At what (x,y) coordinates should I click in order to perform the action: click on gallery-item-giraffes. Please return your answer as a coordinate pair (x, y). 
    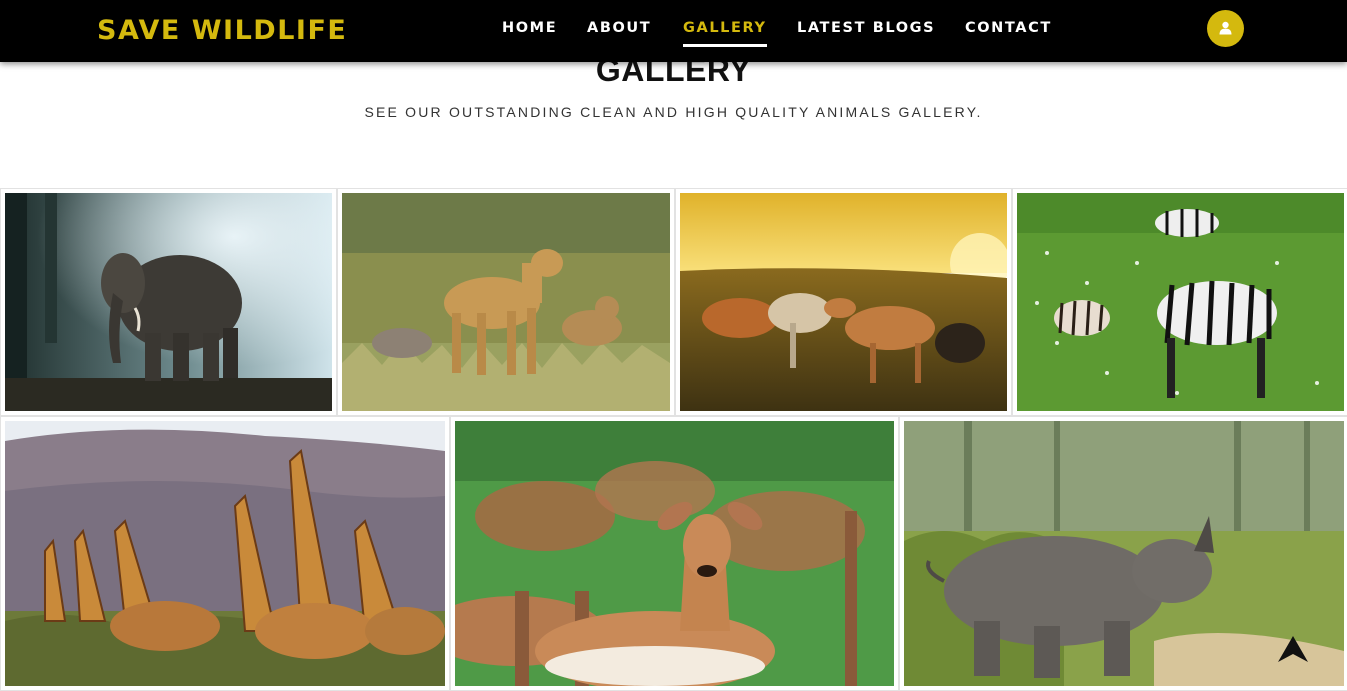
    Looking at the image, I should click on (225, 553).